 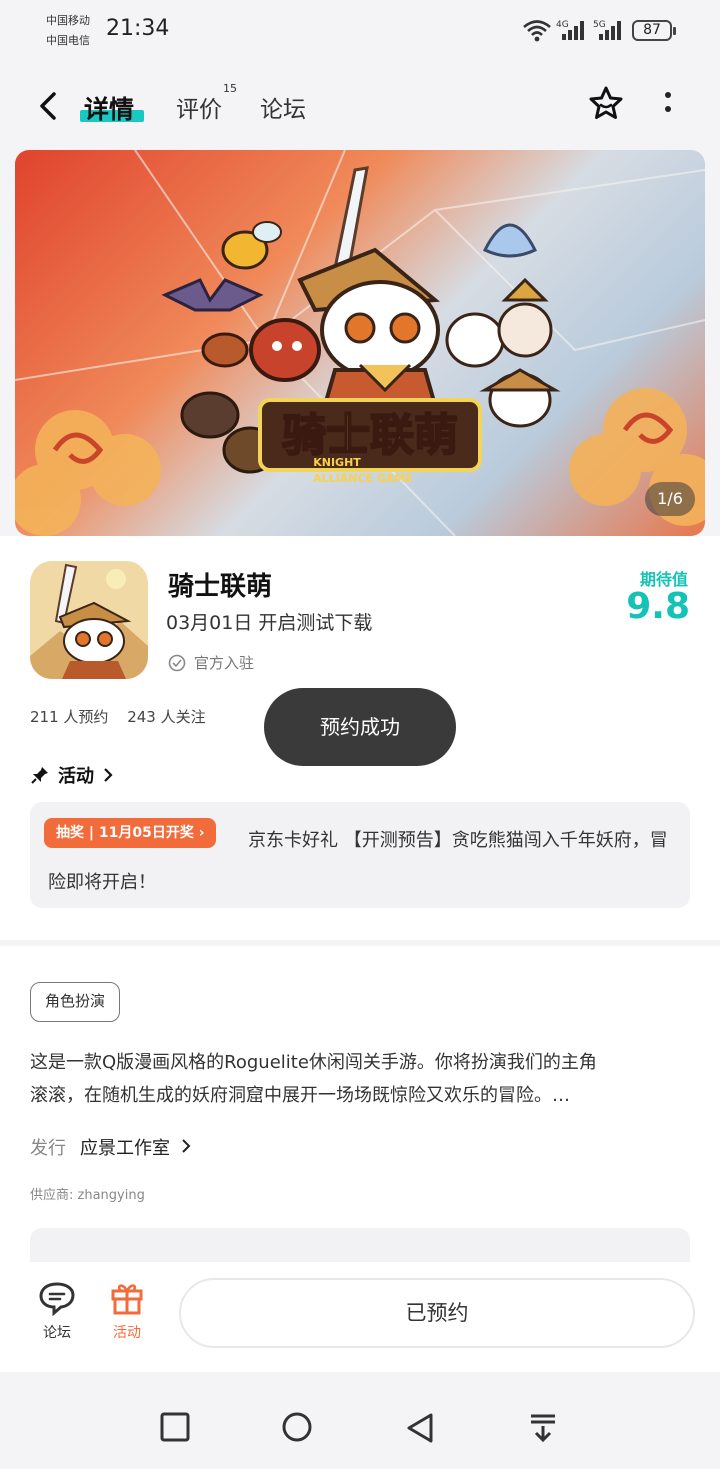 I want to click on pin-icon, so click(x=39, y=775).